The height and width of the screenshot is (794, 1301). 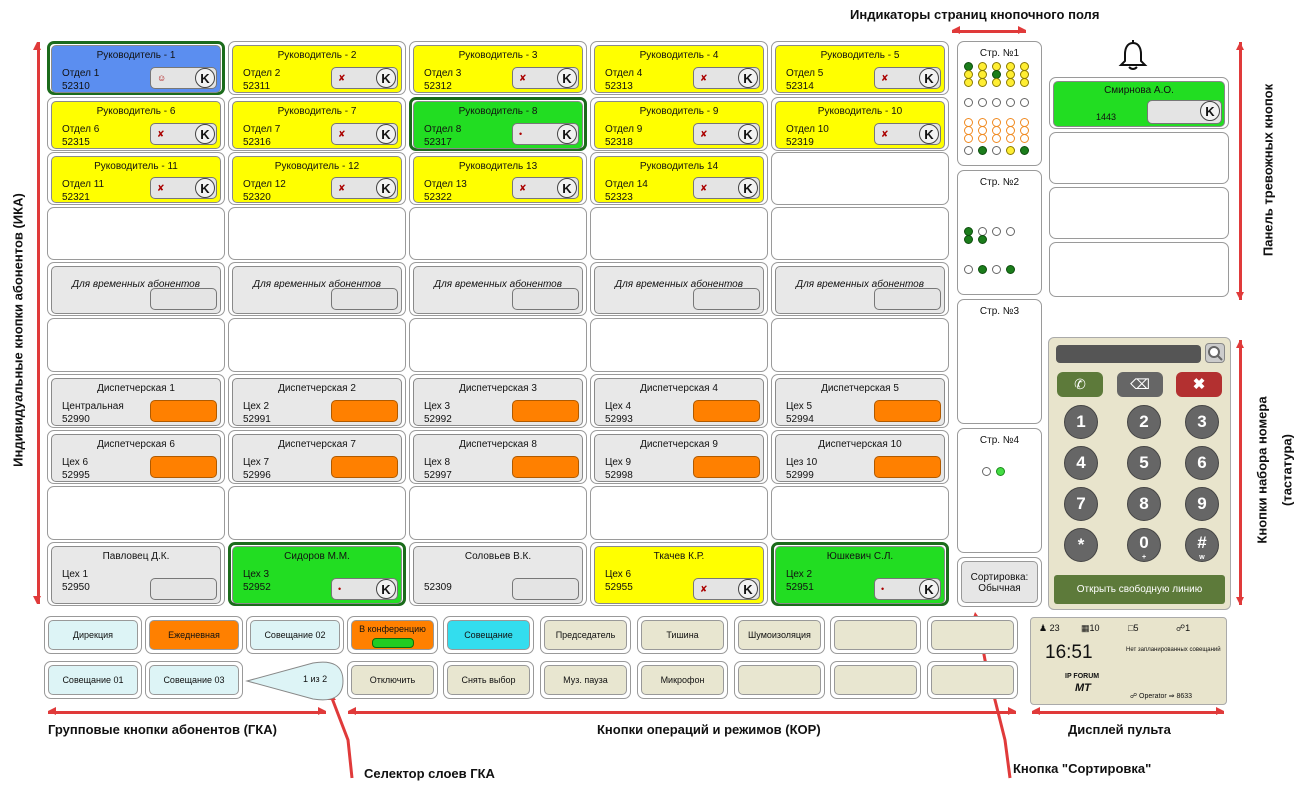 What do you see at coordinates (779, 635) in the screenshot?
I see `operation-button: Шумоизоляция` at bounding box center [779, 635].